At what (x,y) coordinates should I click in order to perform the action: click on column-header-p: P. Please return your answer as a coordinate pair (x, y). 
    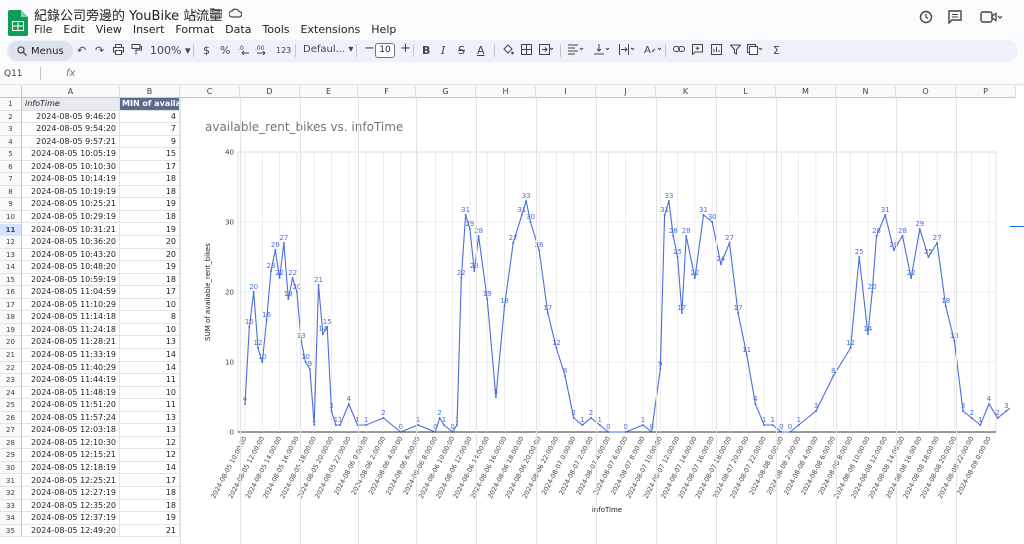
    Looking at the image, I should click on (986, 92).